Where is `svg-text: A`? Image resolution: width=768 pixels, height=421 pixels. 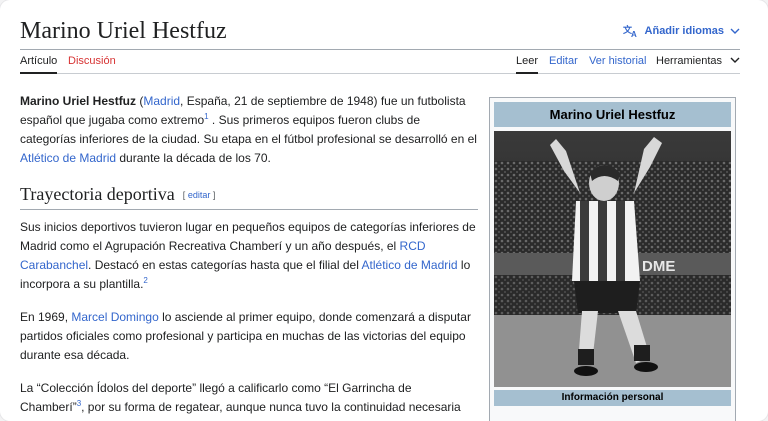
svg-text: A is located at coordinates (634, 34).